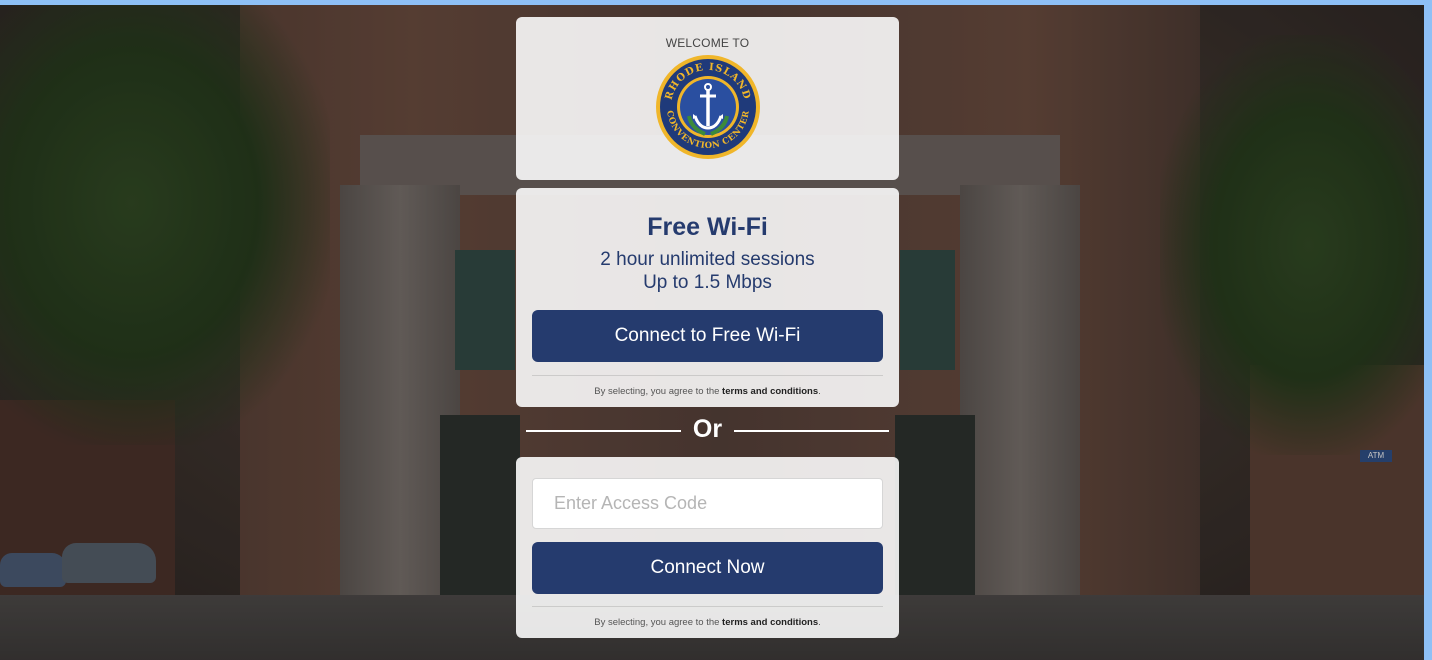 This screenshot has height=660, width=1432. What do you see at coordinates (708, 107) in the screenshot?
I see `convention-center-logo-icon: RHODE ISLAND CONVENTION CENTER` at bounding box center [708, 107].